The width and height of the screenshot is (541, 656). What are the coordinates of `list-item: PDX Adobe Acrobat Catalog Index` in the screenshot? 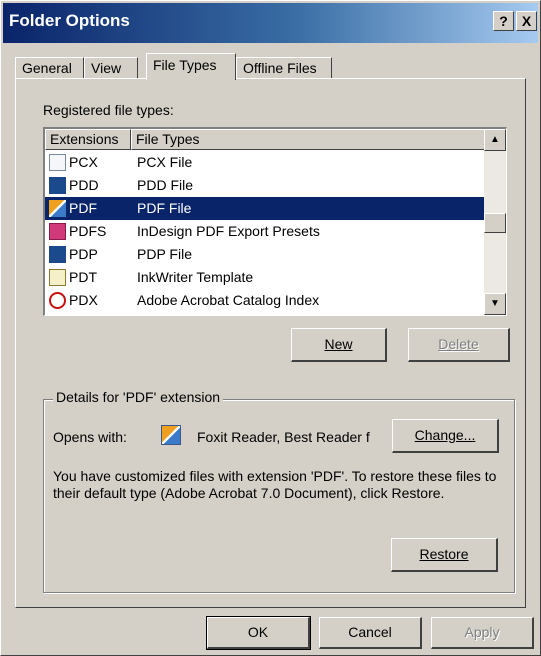 It's located at (265, 300).